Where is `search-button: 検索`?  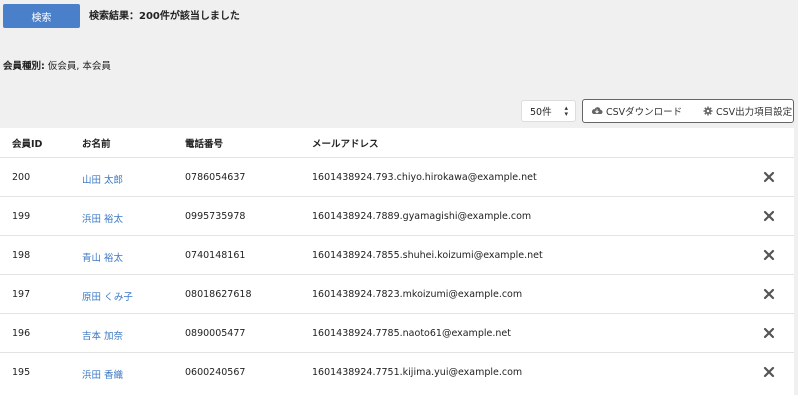 search-button: 検索 is located at coordinates (41, 16).